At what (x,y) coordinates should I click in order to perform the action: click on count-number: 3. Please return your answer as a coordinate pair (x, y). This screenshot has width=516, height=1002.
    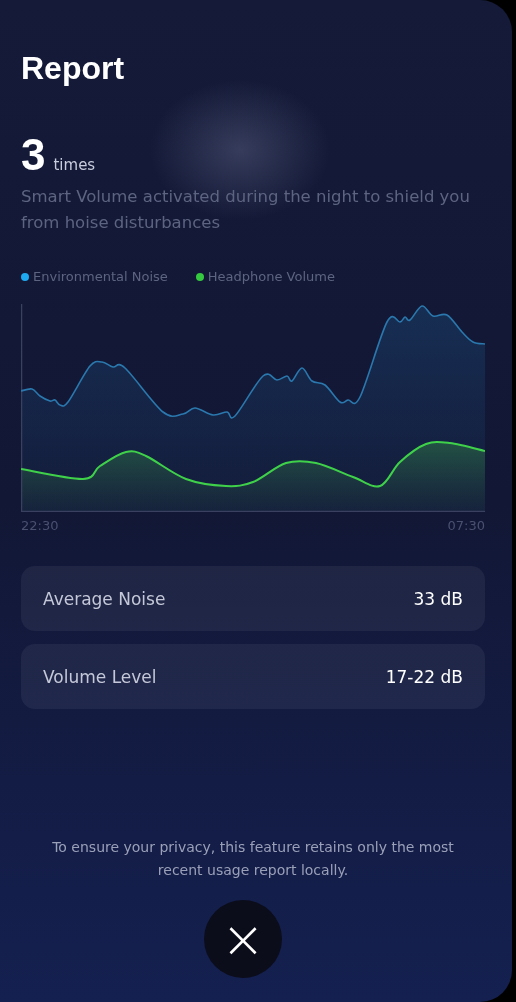
    Looking at the image, I should click on (33, 155).